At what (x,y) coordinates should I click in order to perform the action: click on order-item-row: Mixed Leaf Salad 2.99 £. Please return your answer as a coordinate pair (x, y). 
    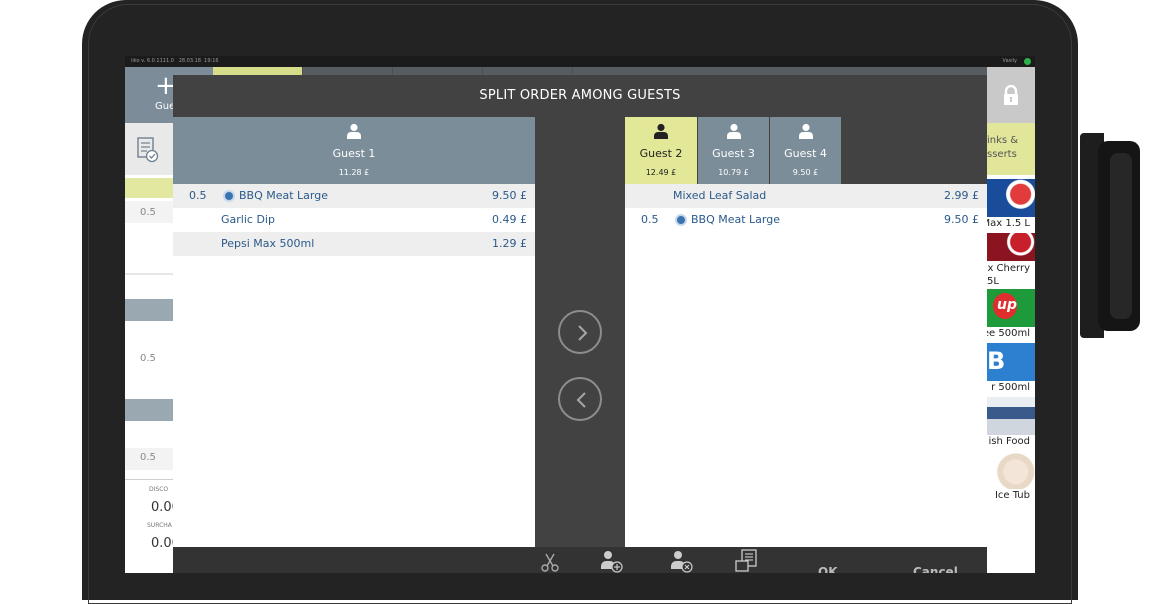
    Looking at the image, I should click on (806, 196).